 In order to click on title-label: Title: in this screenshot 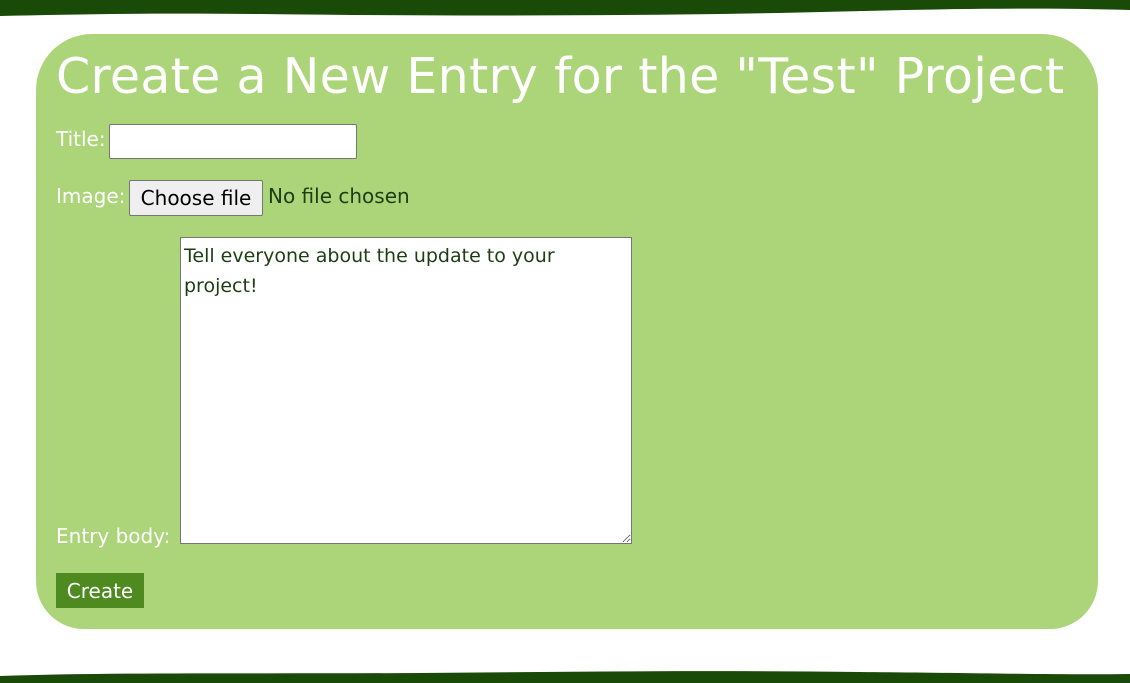, I will do `click(81, 139)`.